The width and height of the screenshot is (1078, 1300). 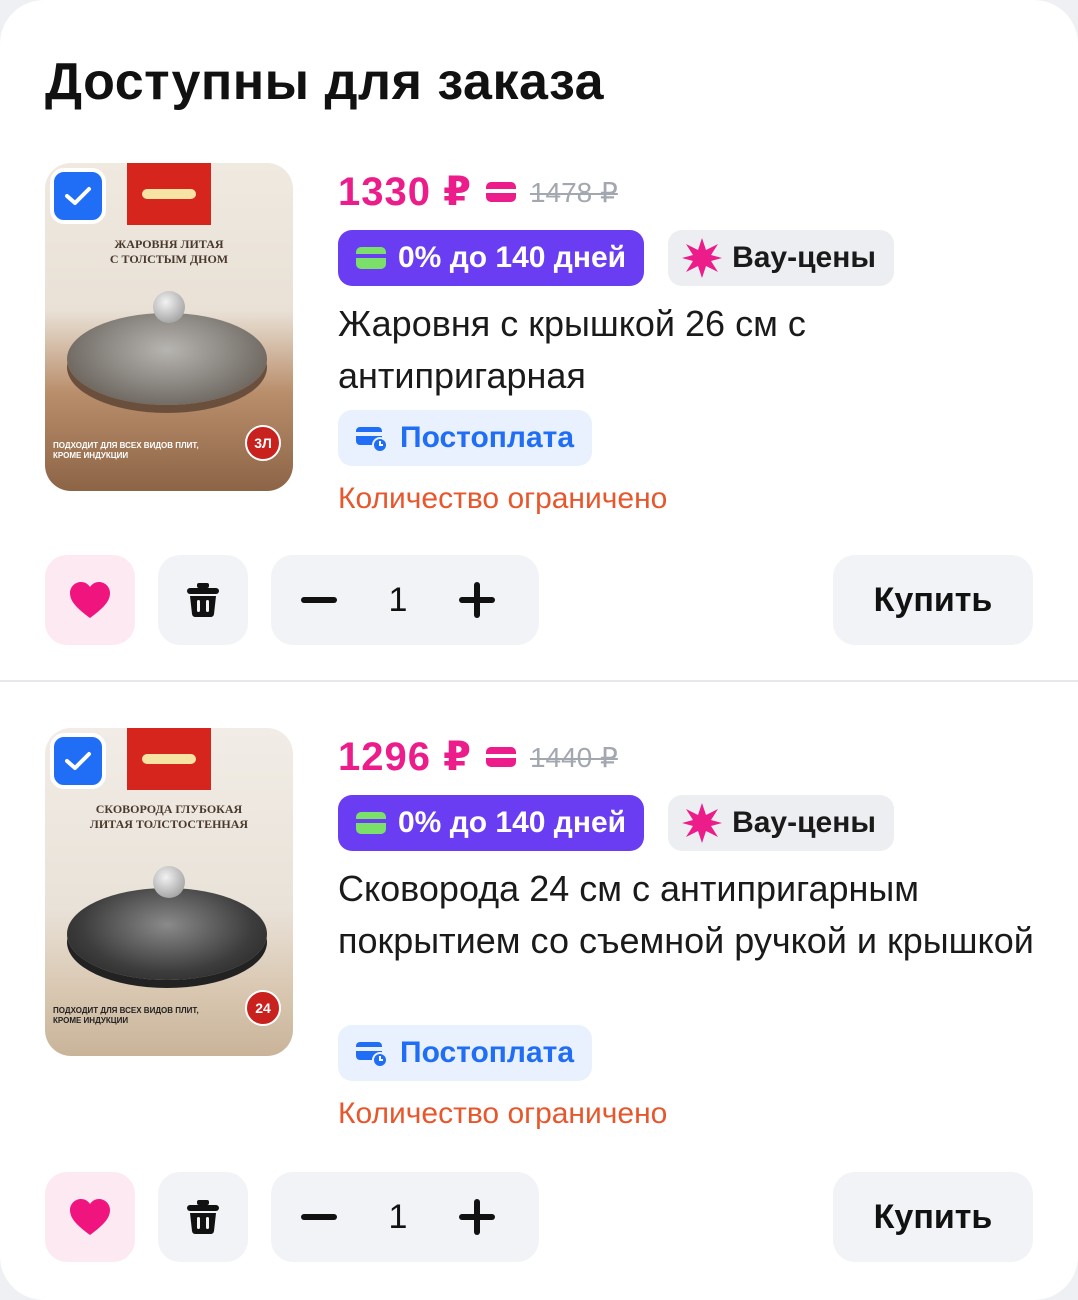 I want to click on section-title: Доступны для заказа, so click(x=325, y=82).